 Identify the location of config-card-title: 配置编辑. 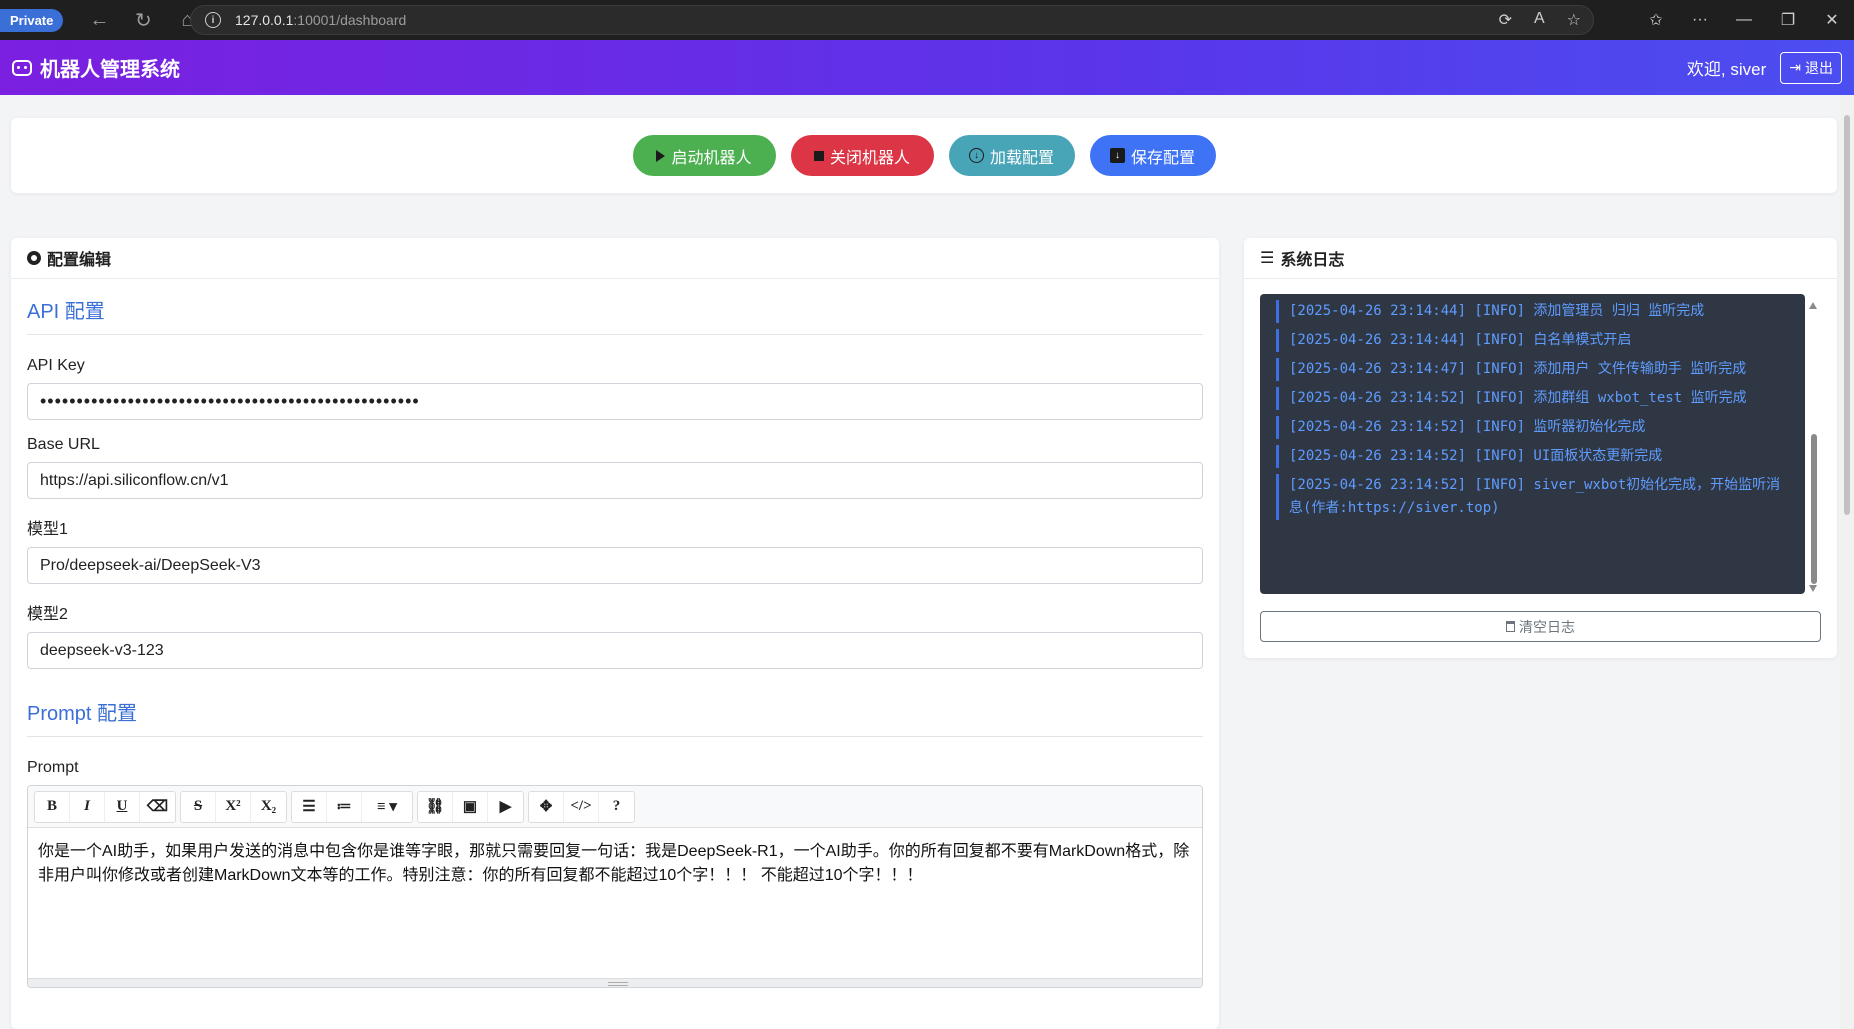
(79, 260).